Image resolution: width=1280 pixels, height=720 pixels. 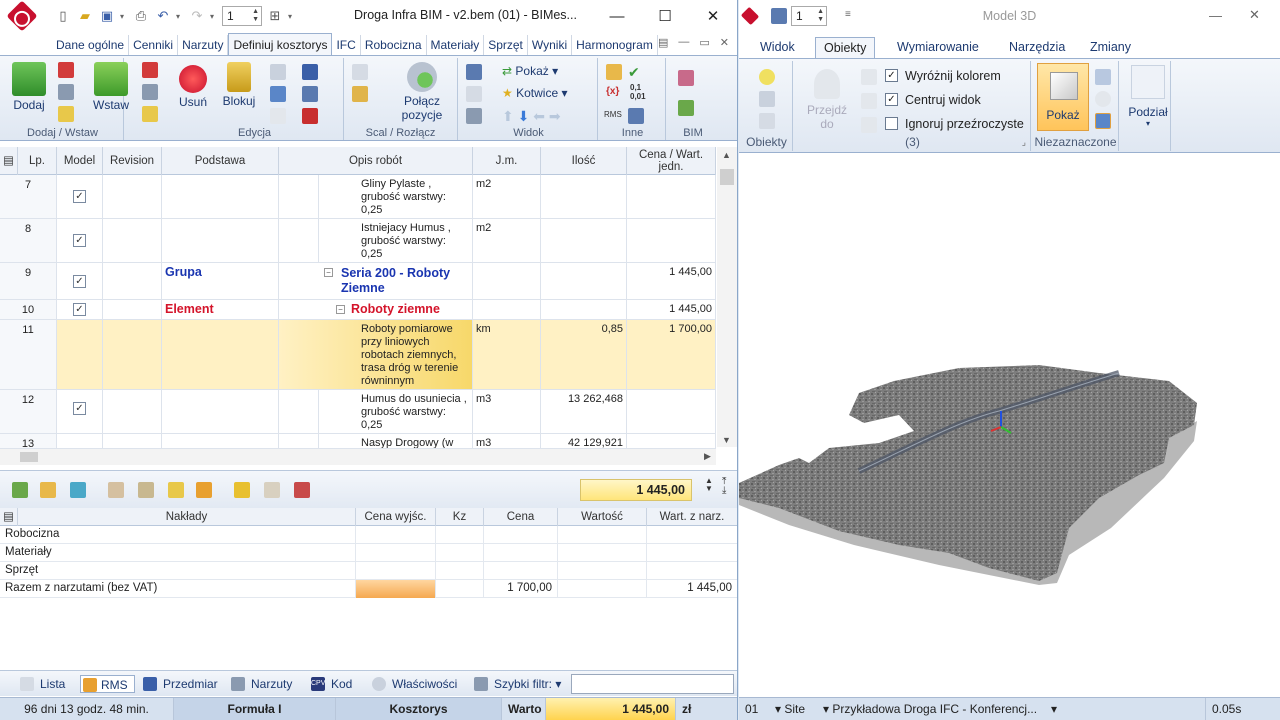 I want to click on redo-icon: ↷, so click(x=197, y=16).